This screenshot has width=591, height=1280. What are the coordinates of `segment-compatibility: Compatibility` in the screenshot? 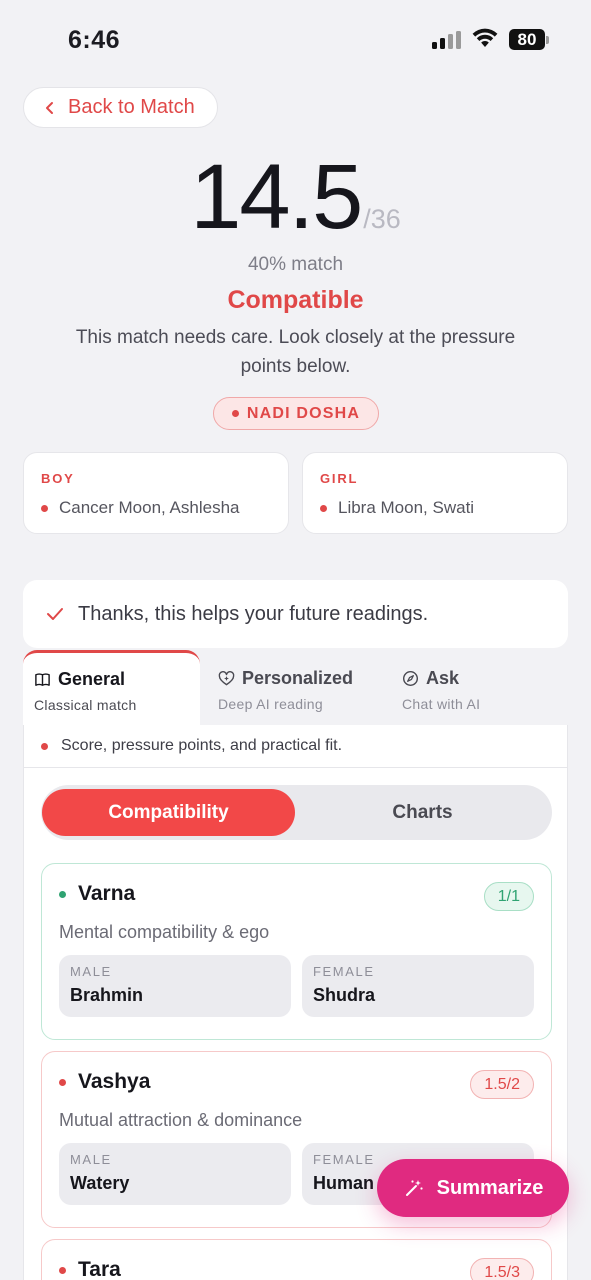 It's located at (168, 812).